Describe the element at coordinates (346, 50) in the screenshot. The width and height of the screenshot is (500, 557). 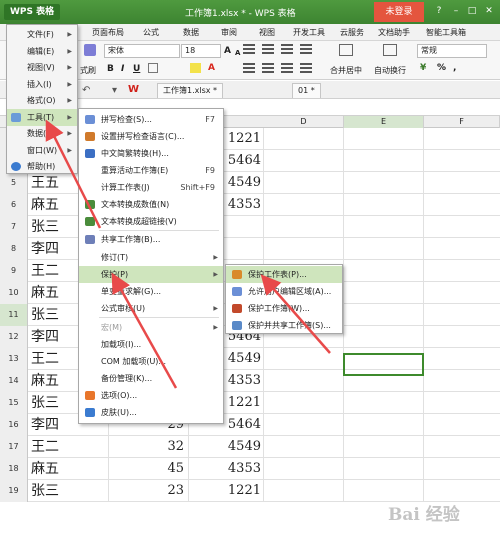
I see `merge-center-icon` at that location.